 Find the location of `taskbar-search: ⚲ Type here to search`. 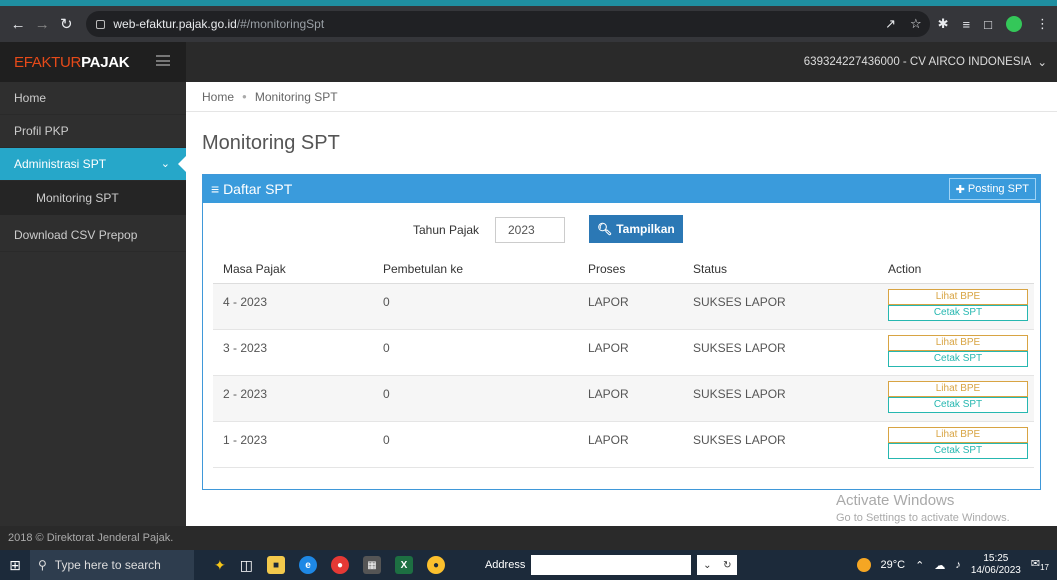

taskbar-search: ⚲ Type here to search is located at coordinates (112, 565).